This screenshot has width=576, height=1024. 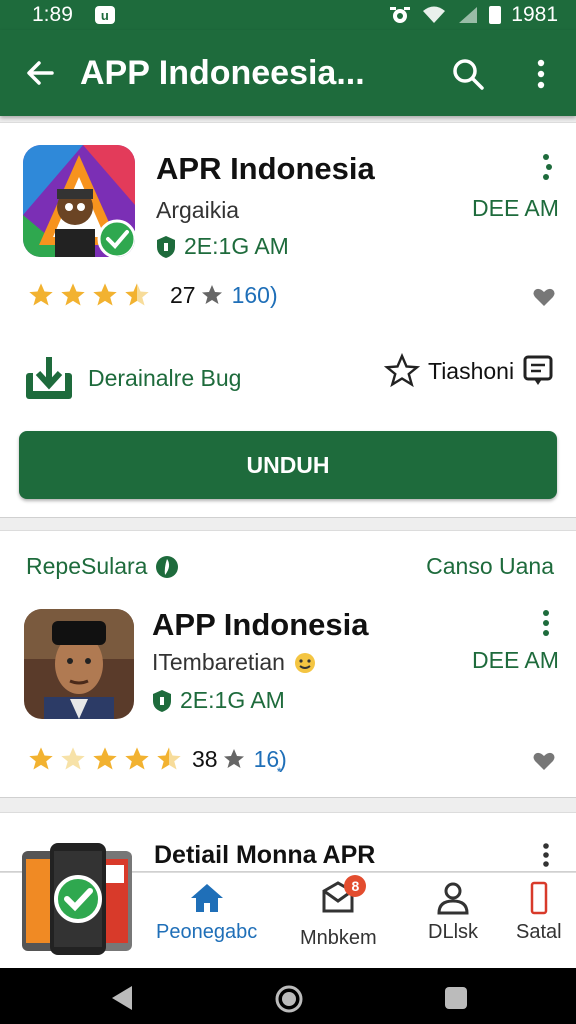 I want to click on battery-icon, so click(x=495, y=15).